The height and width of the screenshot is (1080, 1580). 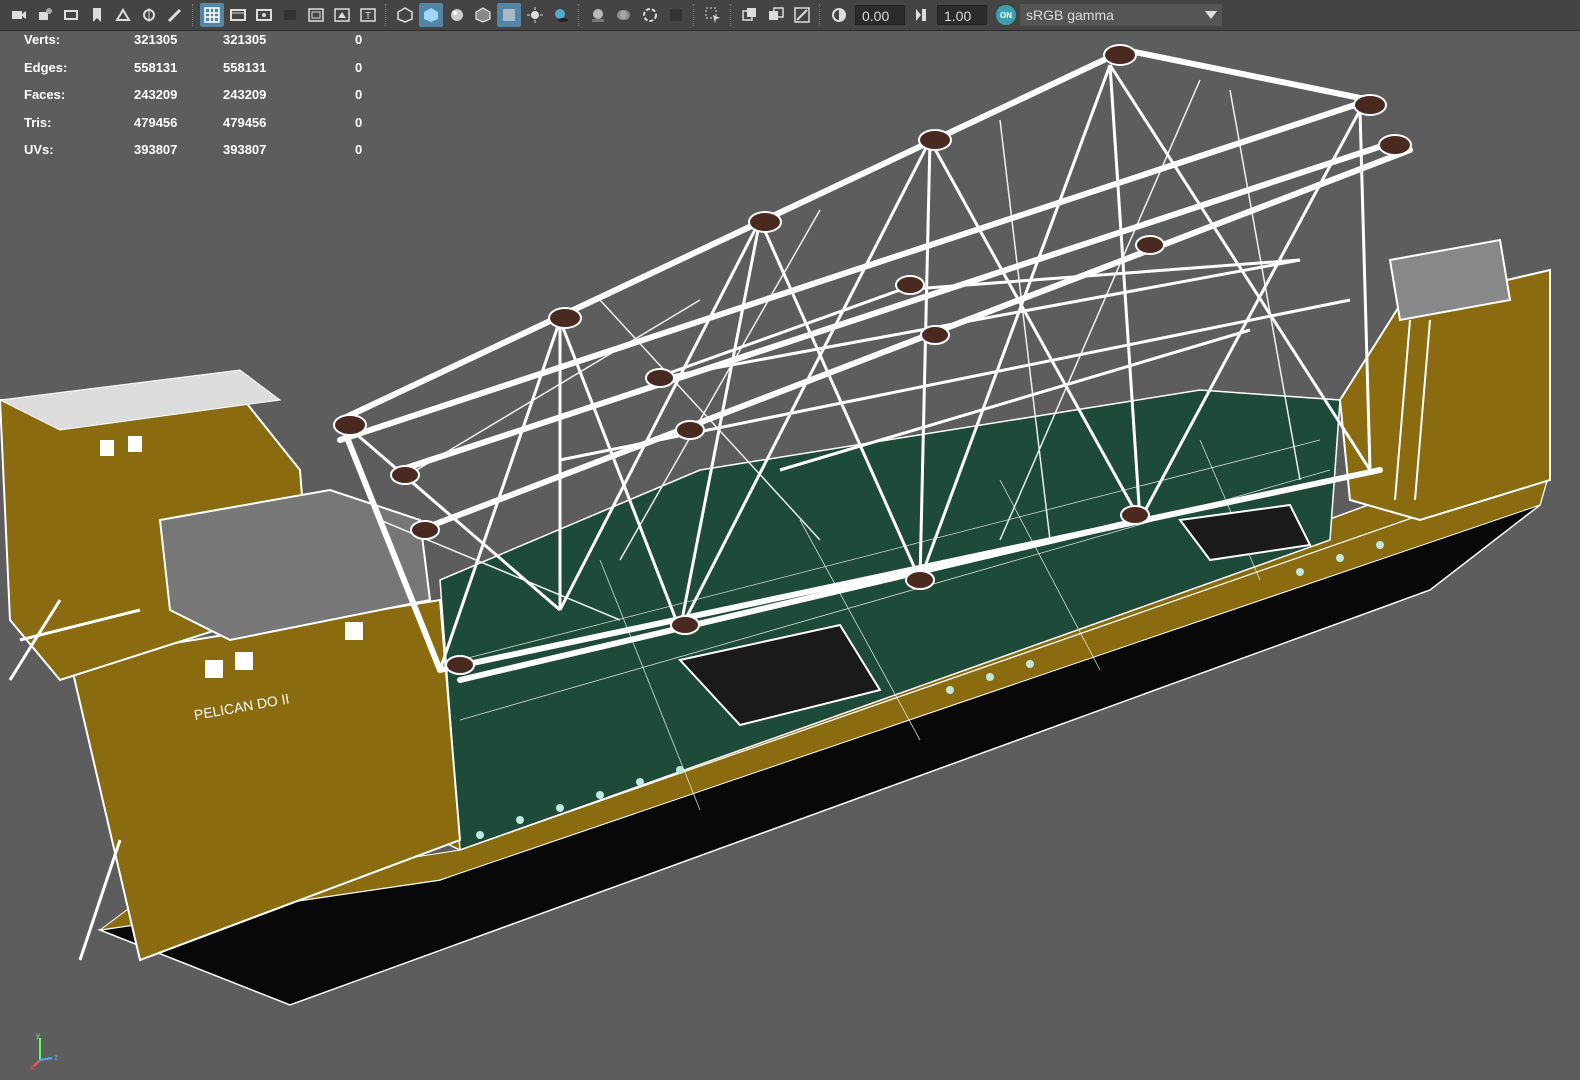 I want to click on svg-text: T, so click(x=368, y=16).